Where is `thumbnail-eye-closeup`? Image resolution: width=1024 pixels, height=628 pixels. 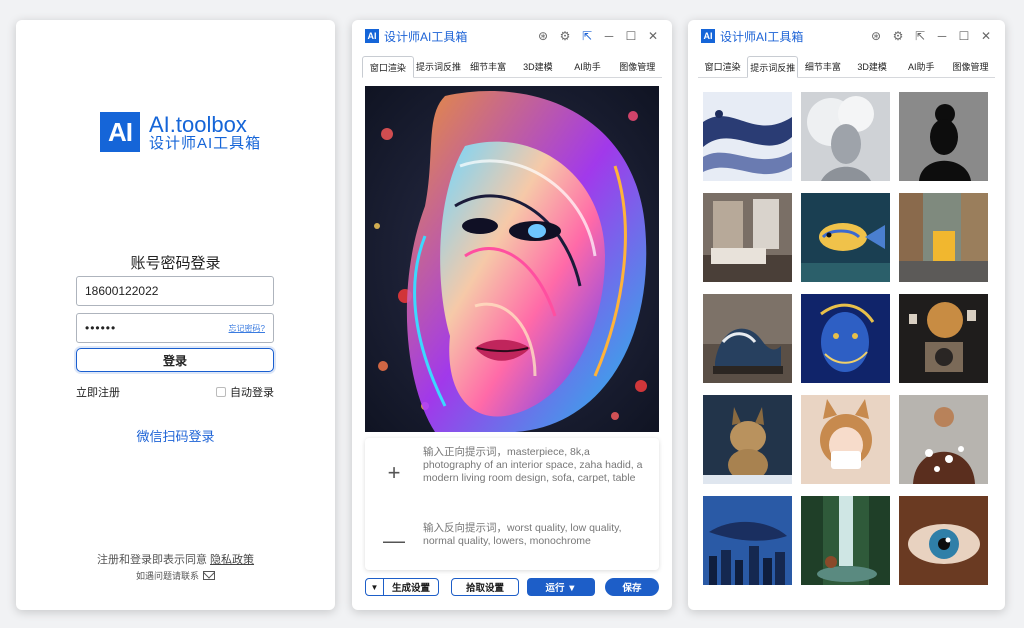 thumbnail-eye-closeup is located at coordinates (943, 540).